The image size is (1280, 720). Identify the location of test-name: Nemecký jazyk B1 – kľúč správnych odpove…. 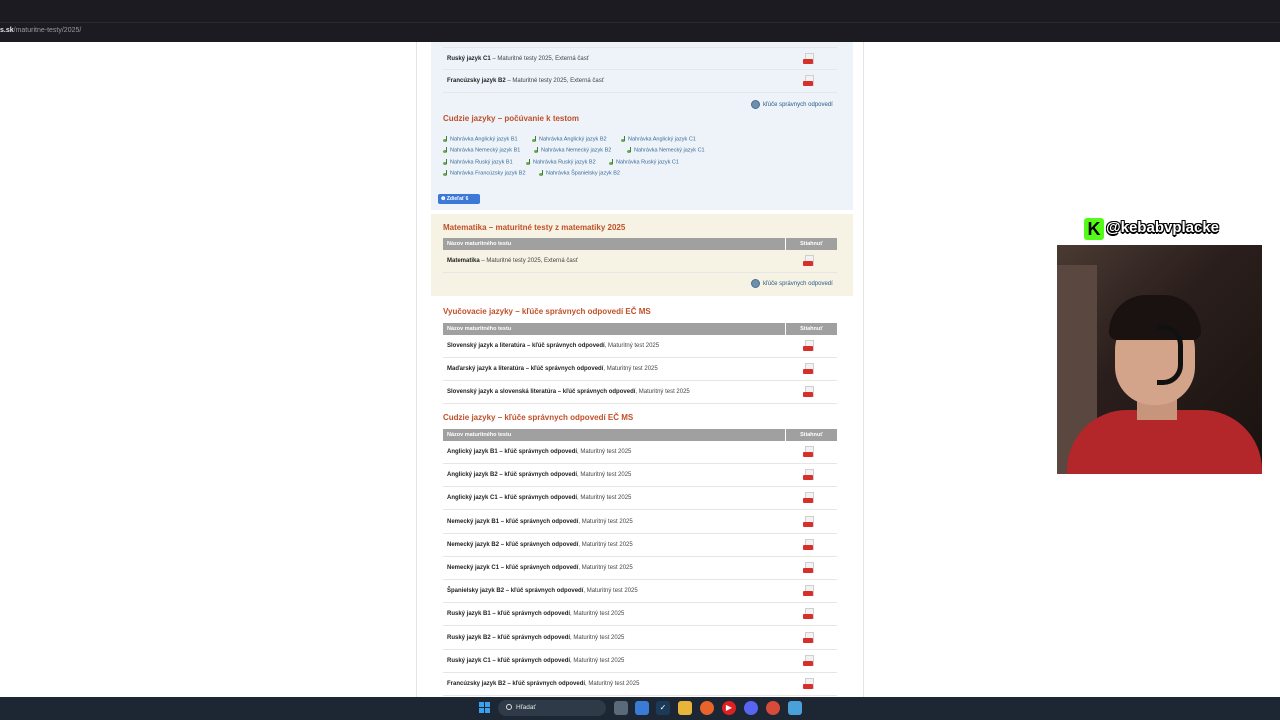
(512, 522).